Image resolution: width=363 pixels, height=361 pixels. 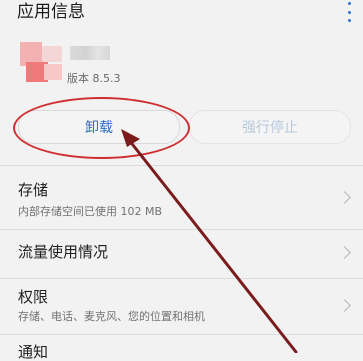 I want to click on settings-item-subtitle: 内部存储空间已使用 102 MB, so click(x=90, y=211).